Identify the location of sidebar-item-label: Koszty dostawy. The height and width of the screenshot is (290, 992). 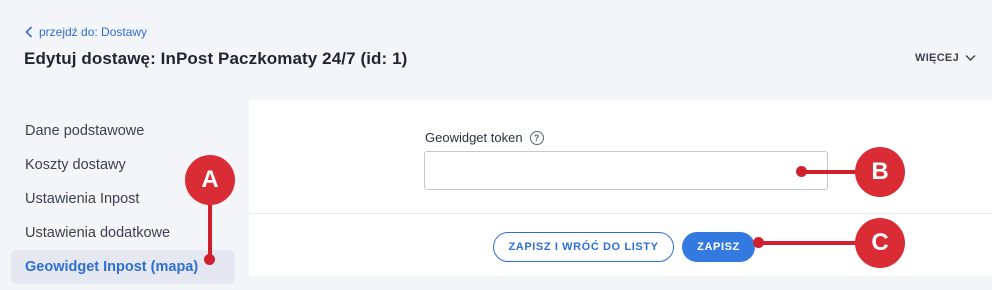
(75, 165).